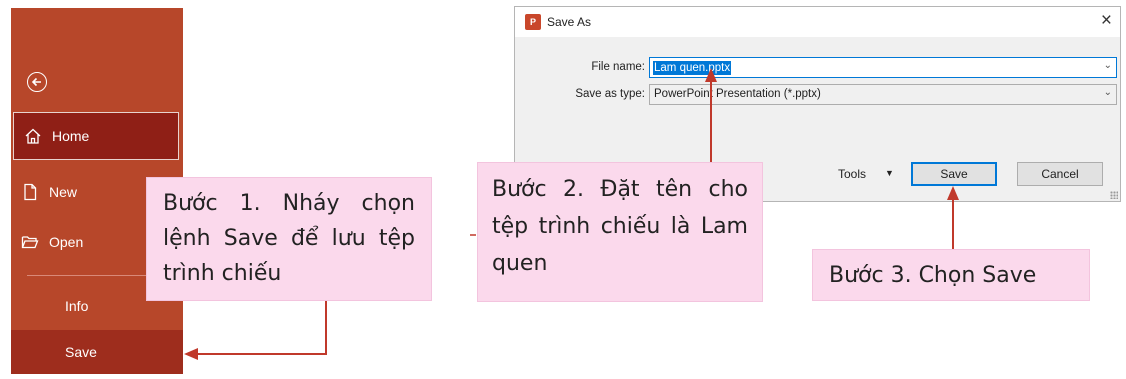 This screenshot has width=1126, height=379. I want to click on arrow-step-3-head, so click(953, 193).